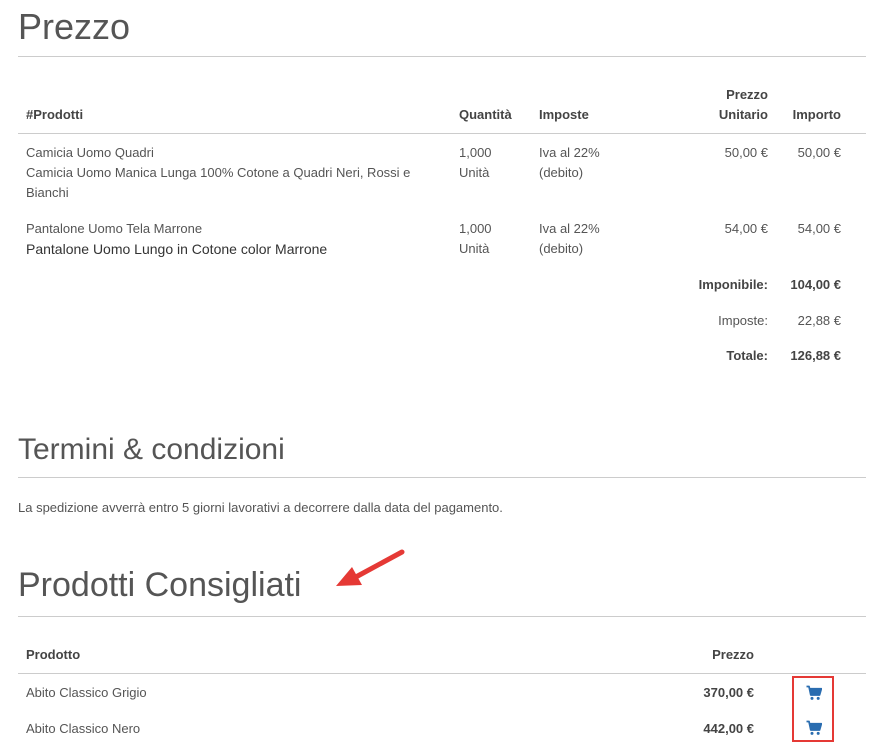 The image size is (883, 752). What do you see at coordinates (815, 355) in the screenshot?
I see `total-value: 126,88 €` at bounding box center [815, 355].